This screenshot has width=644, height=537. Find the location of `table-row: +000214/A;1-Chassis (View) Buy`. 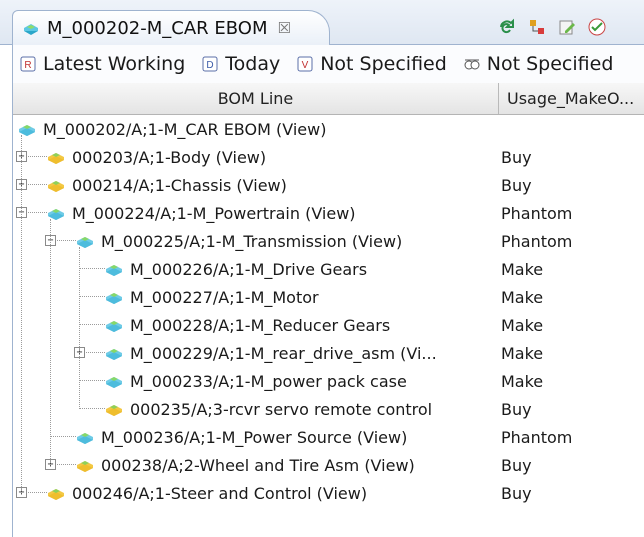

table-row: +000214/A;1-Chassis (View) Buy is located at coordinates (328, 185).